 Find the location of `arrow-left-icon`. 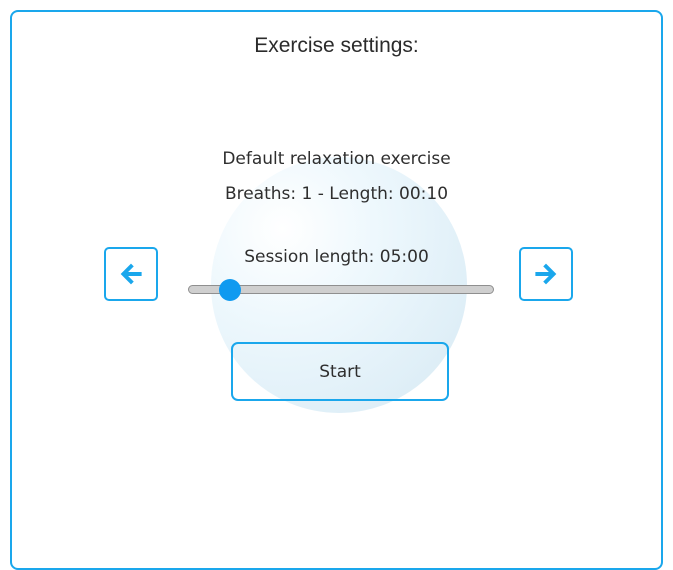

arrow-left-icon is located at coordinates (131, 274).